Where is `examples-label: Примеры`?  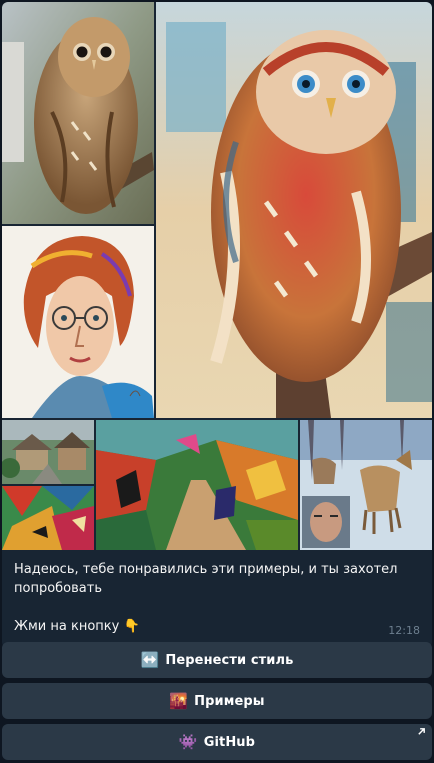
examples-label: Примеры is located at coordinates (229, 701).